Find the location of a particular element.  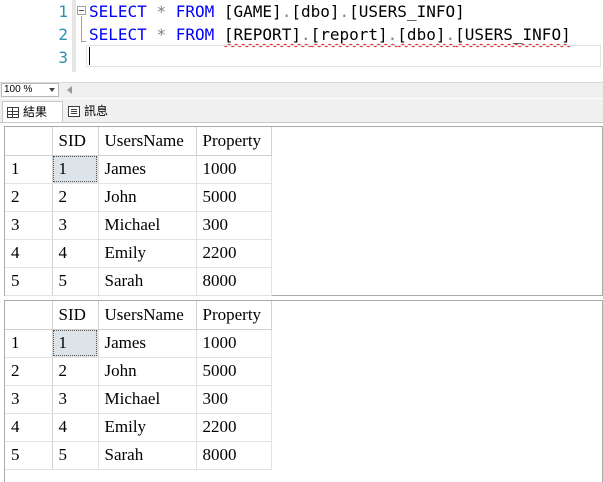

line-number: 2 is located at coordinates (63, 34).